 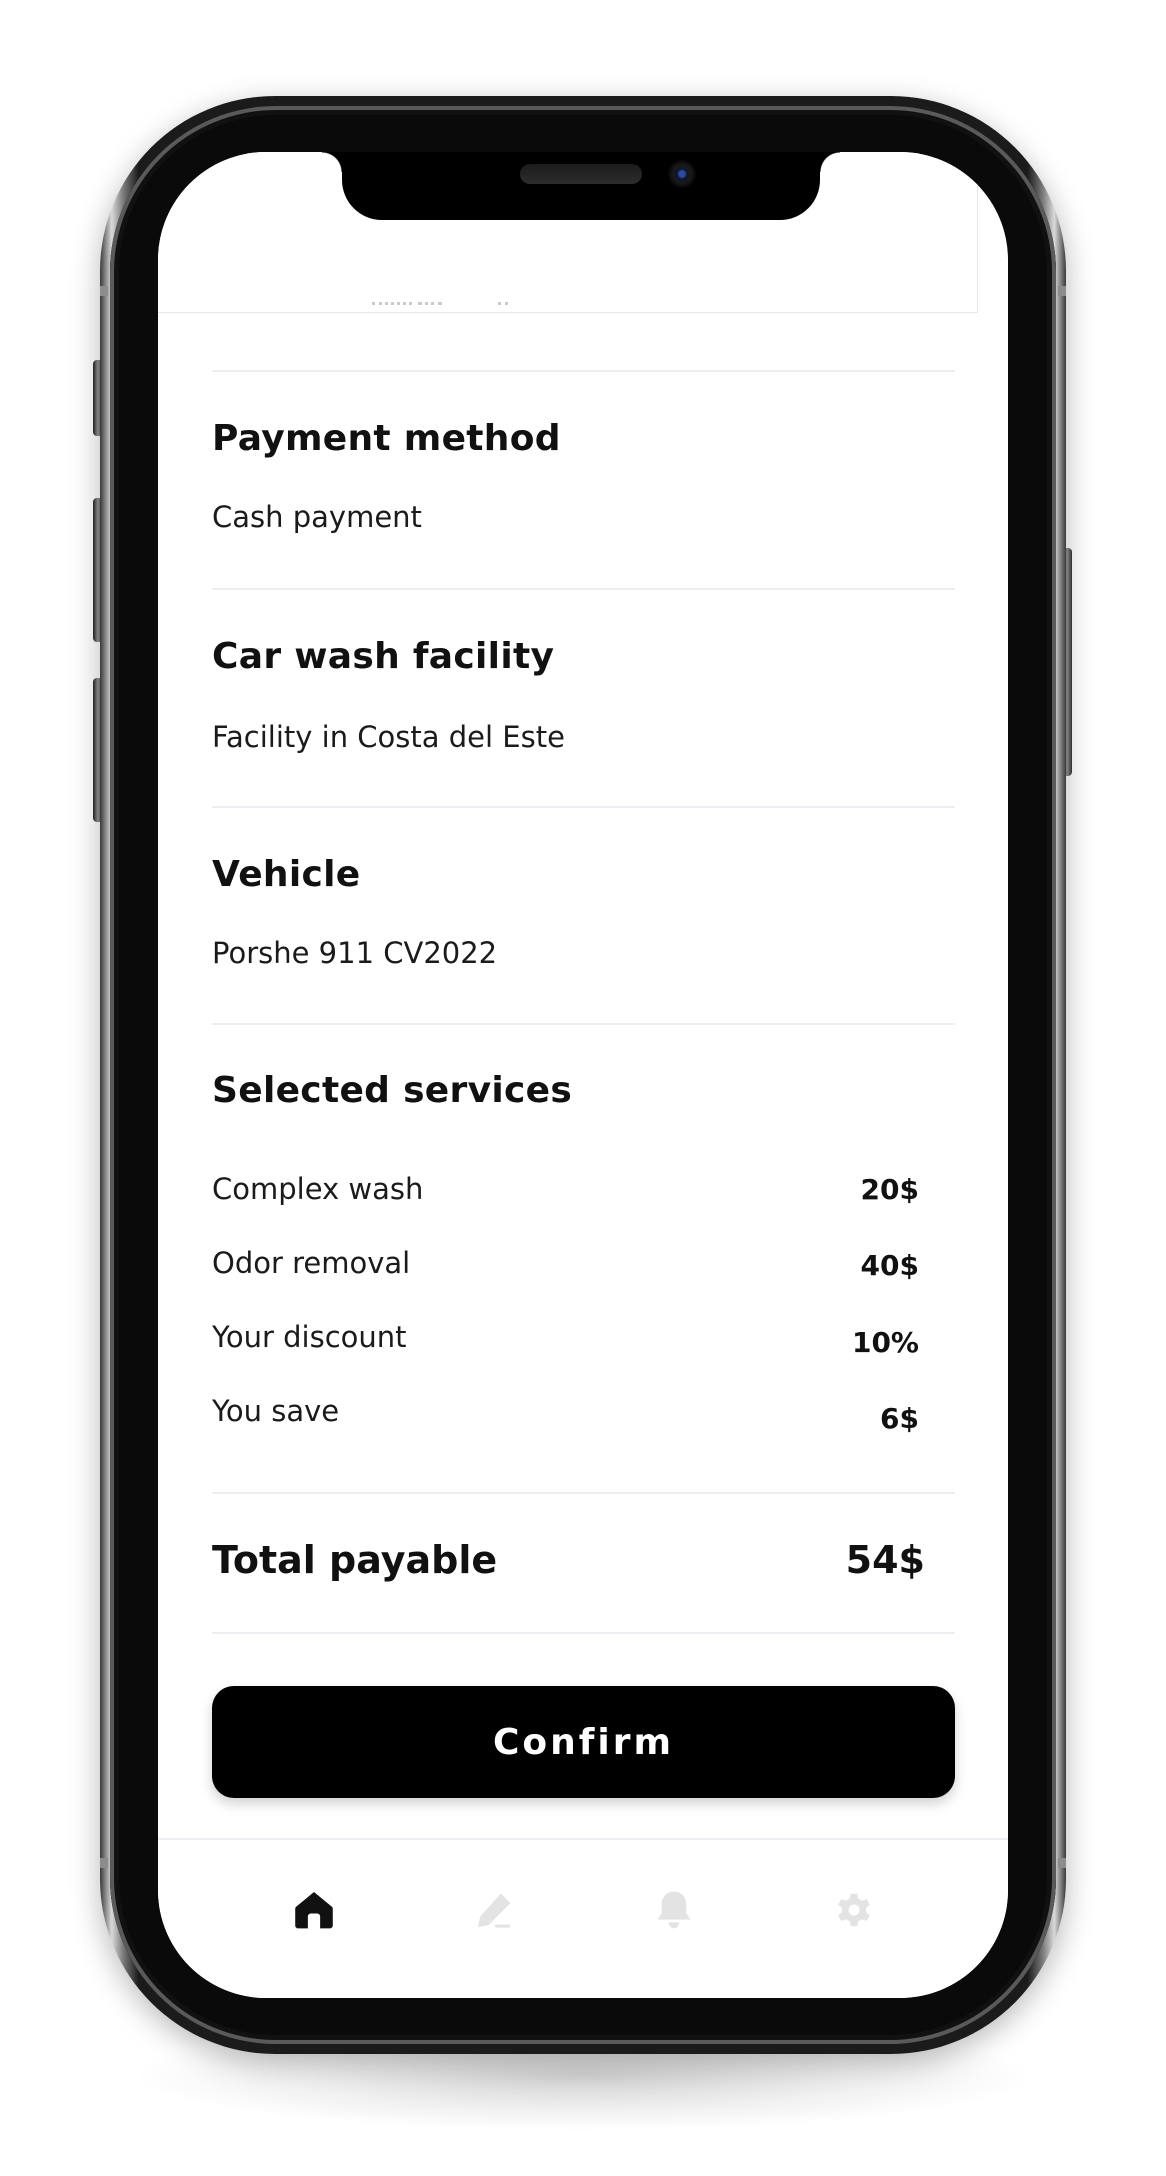 I want to click on selected-services-title: Selected services, so click(x=392, y=1090).